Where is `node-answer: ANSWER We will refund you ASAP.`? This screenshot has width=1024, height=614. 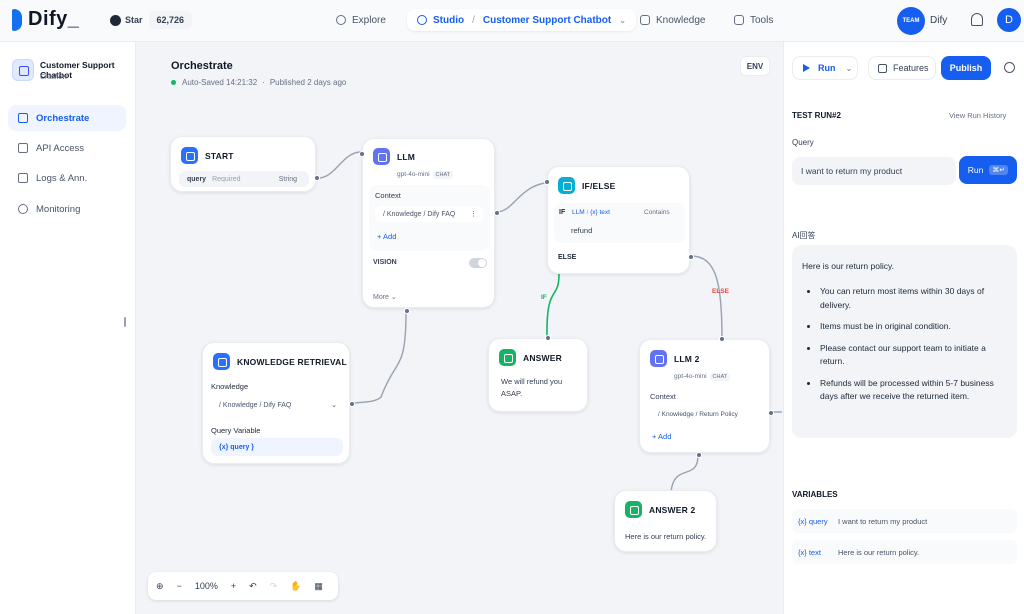
node-answer: ANSWER We will refund you ASAP. is located at coordinates (538, 373).